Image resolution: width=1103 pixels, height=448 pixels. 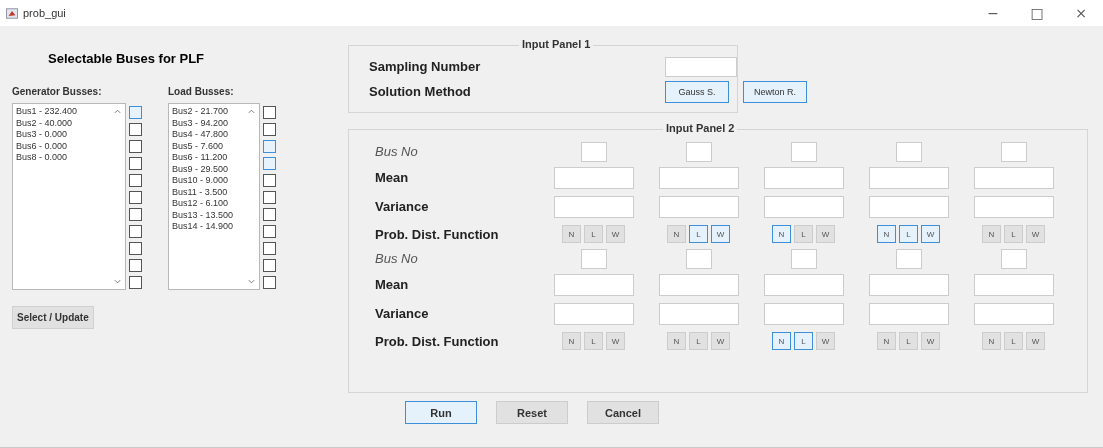 I want to click on maximize-button: □, so click(x=1037, y=13).